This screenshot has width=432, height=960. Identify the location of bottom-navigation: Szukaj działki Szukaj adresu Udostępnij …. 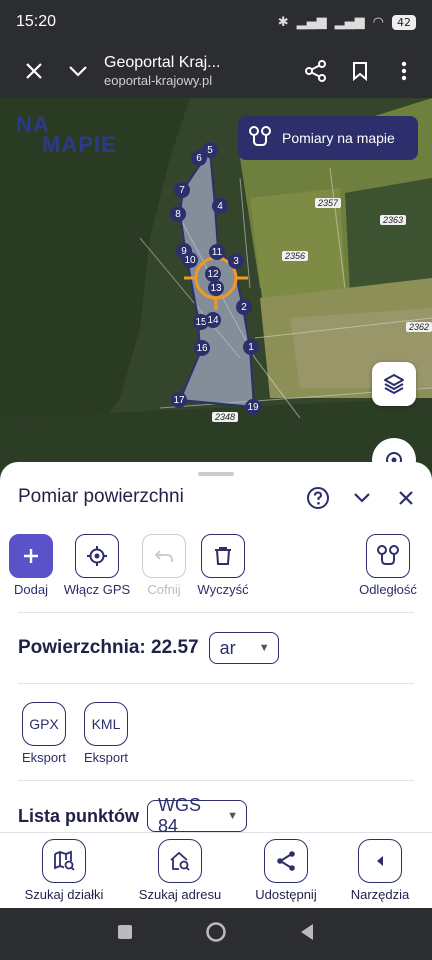
(216, 870).